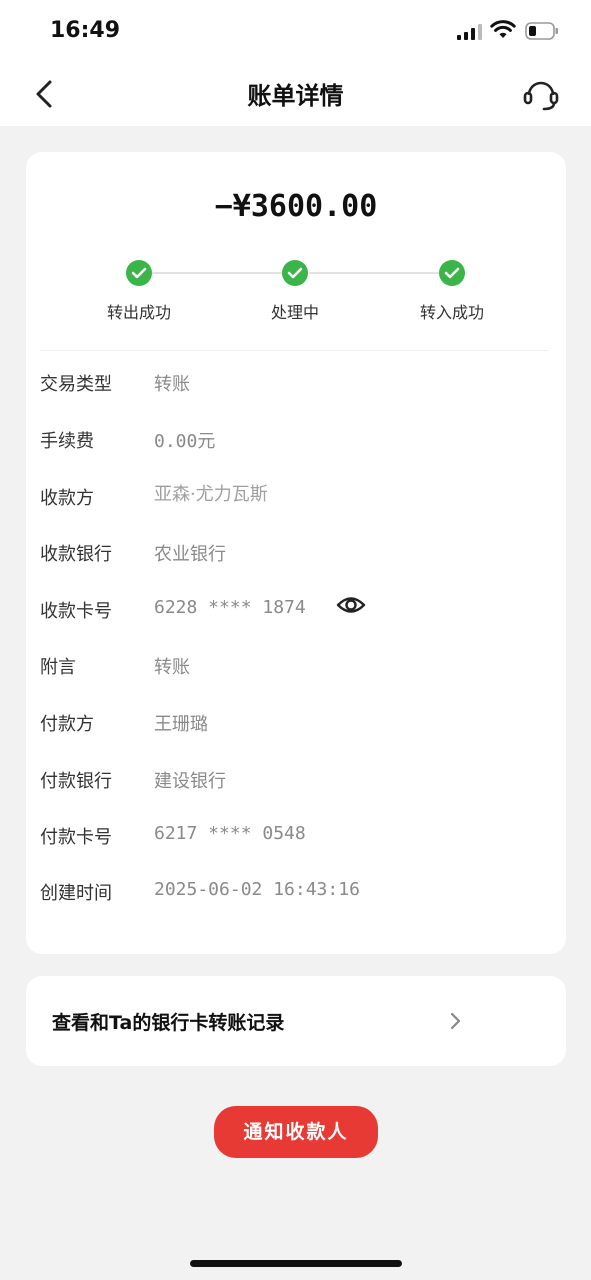  I want to click on detail-value: 亚森·尤力瓦斯, so click(211, 494).